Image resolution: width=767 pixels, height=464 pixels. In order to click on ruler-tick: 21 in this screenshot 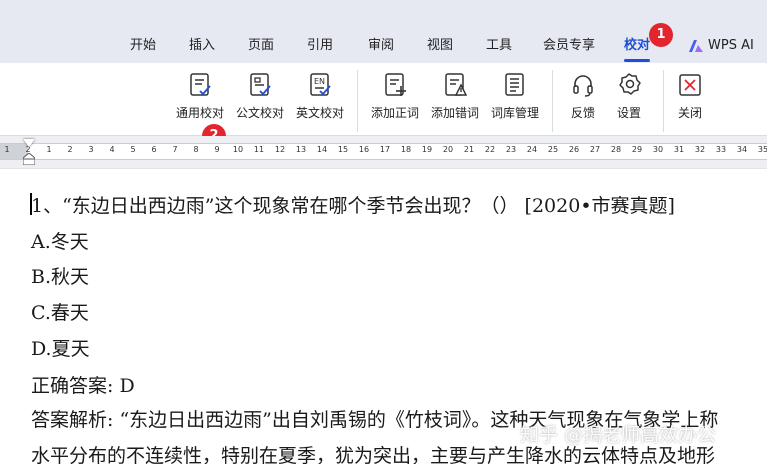, I will do `click(469, 149)`.